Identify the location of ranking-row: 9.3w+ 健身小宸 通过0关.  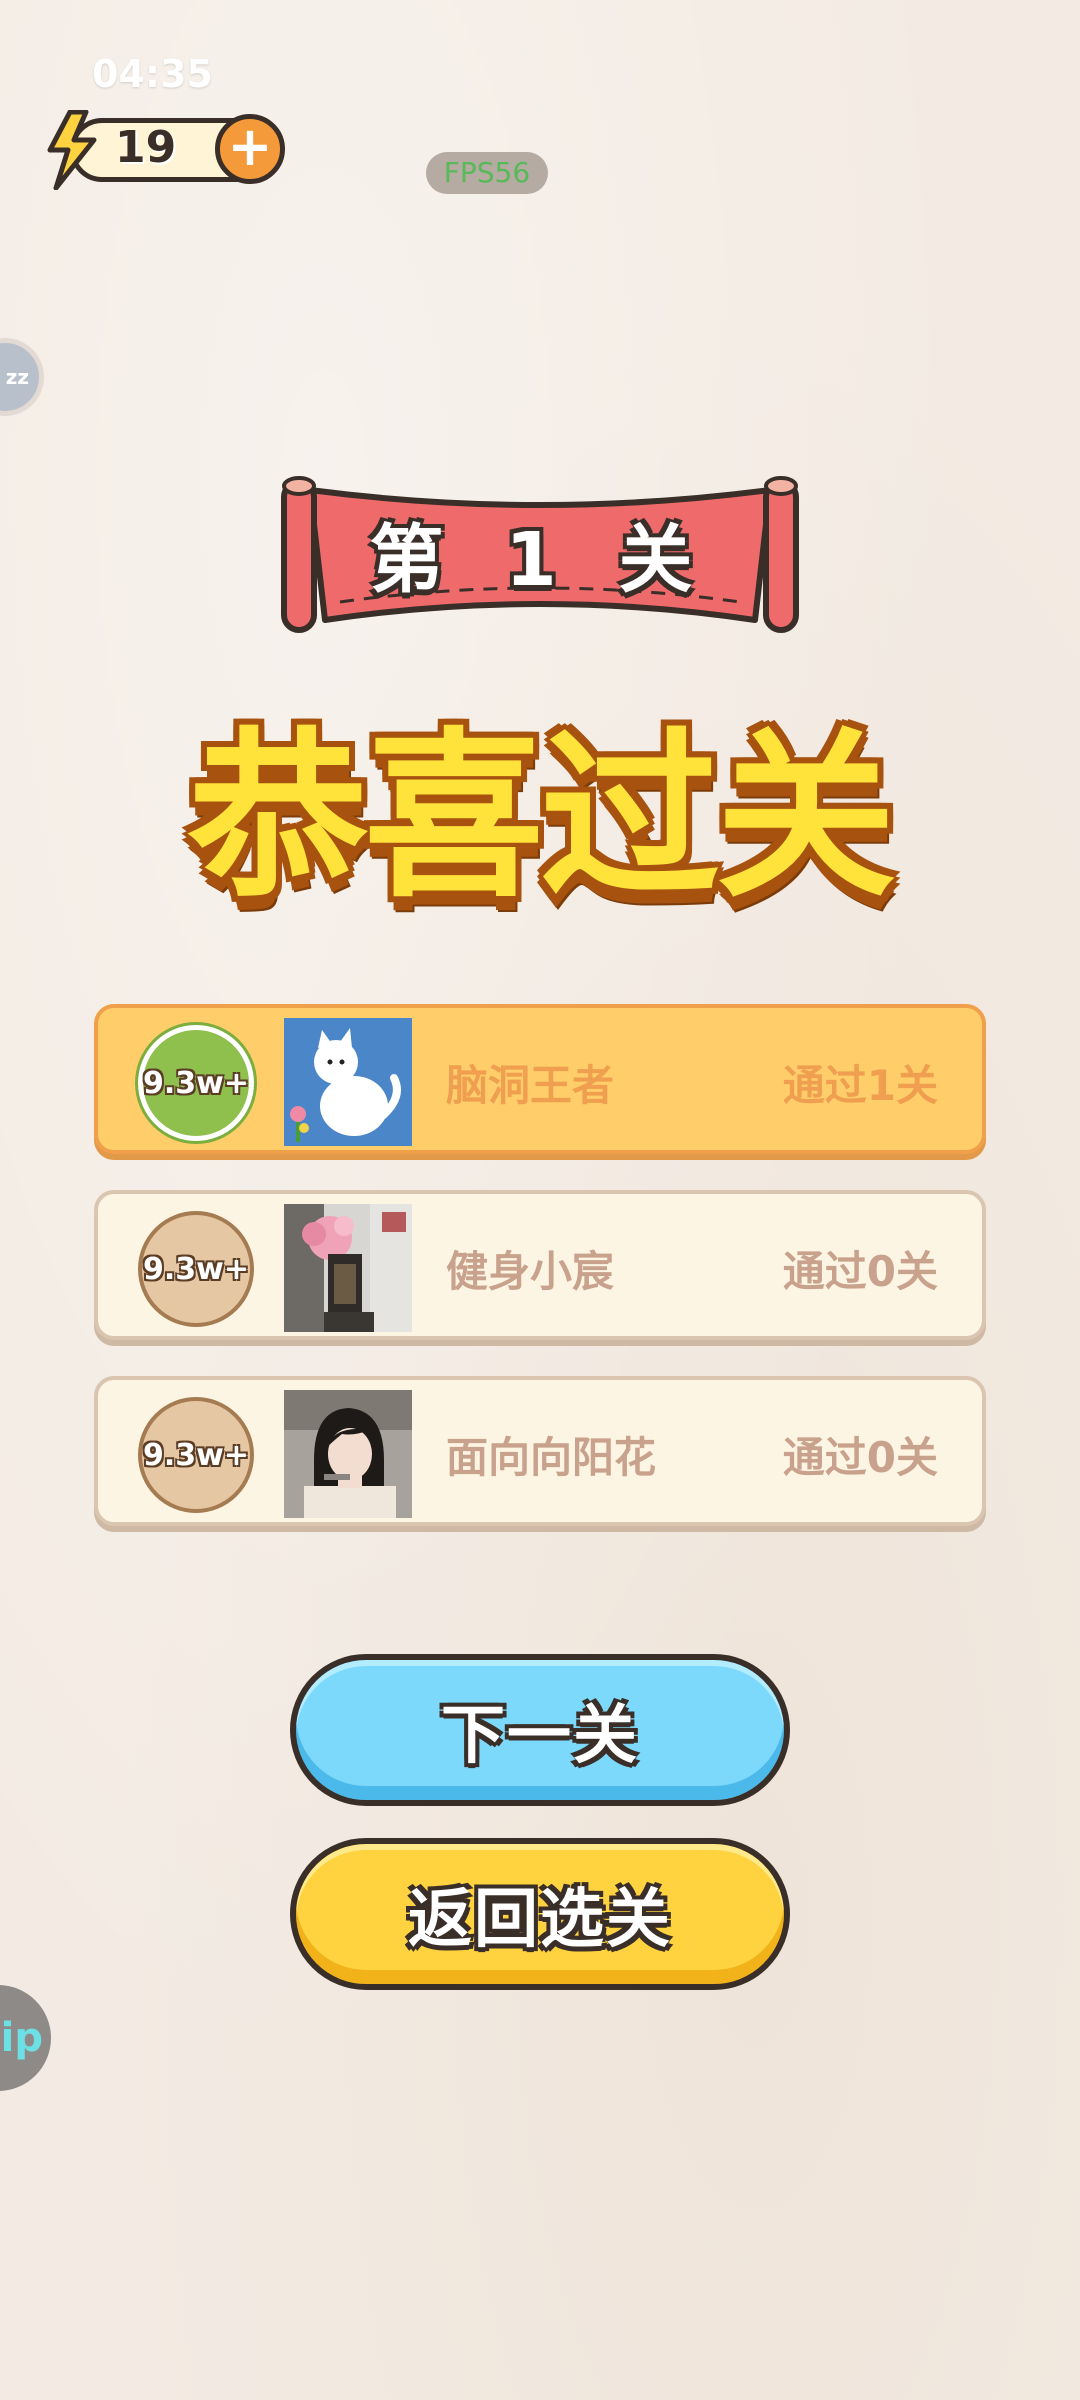
(540, 1265).